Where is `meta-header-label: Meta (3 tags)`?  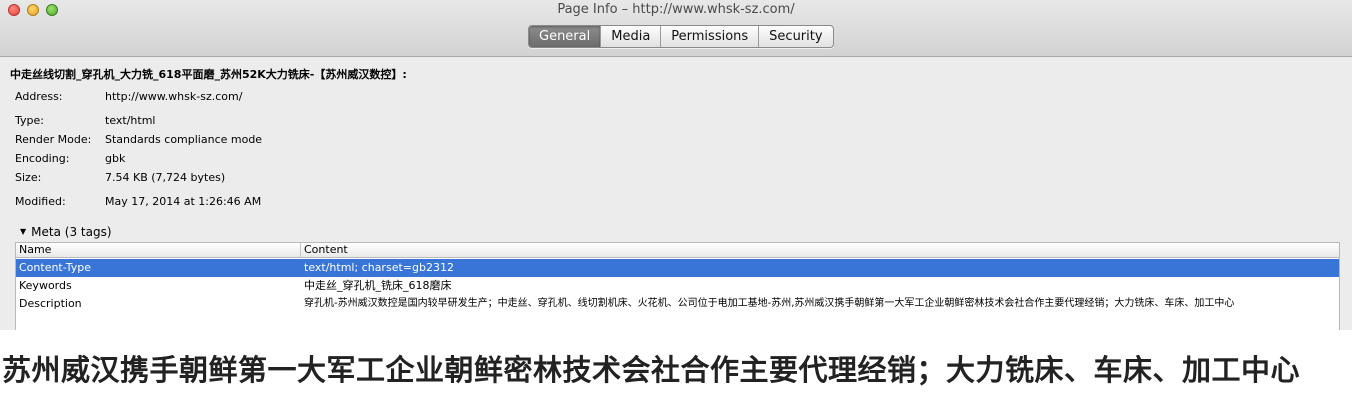 meta-header-label: Meta (3 tags) is located at coordinates (71, 232).